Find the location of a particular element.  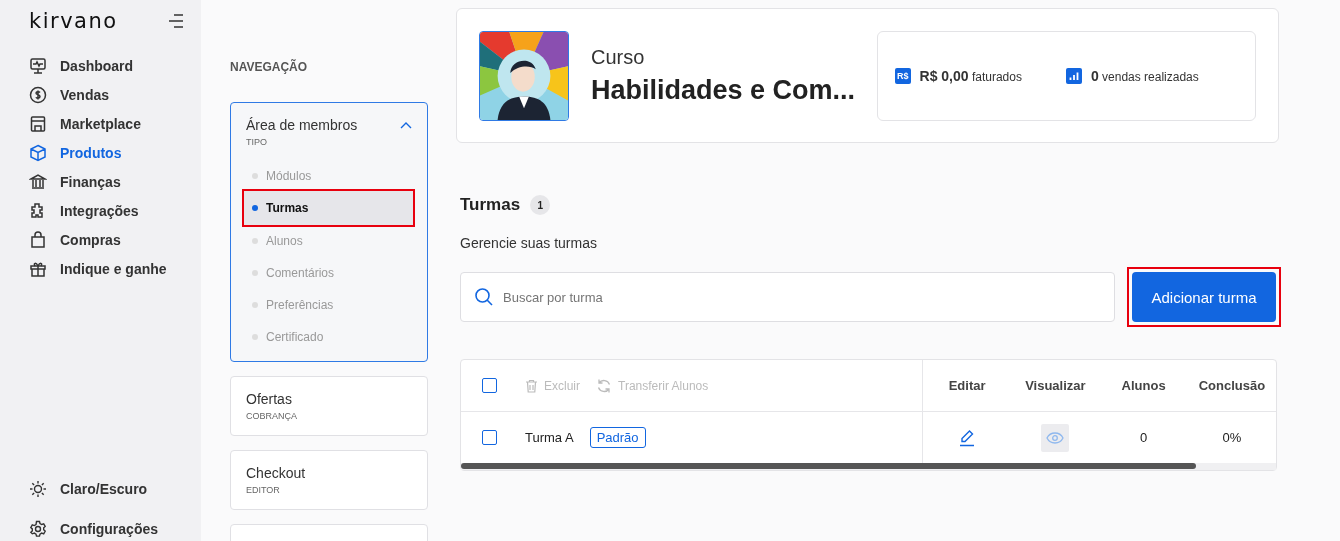

stat-text: R$ 0,00 faturados is located at coordinates (970, 75).